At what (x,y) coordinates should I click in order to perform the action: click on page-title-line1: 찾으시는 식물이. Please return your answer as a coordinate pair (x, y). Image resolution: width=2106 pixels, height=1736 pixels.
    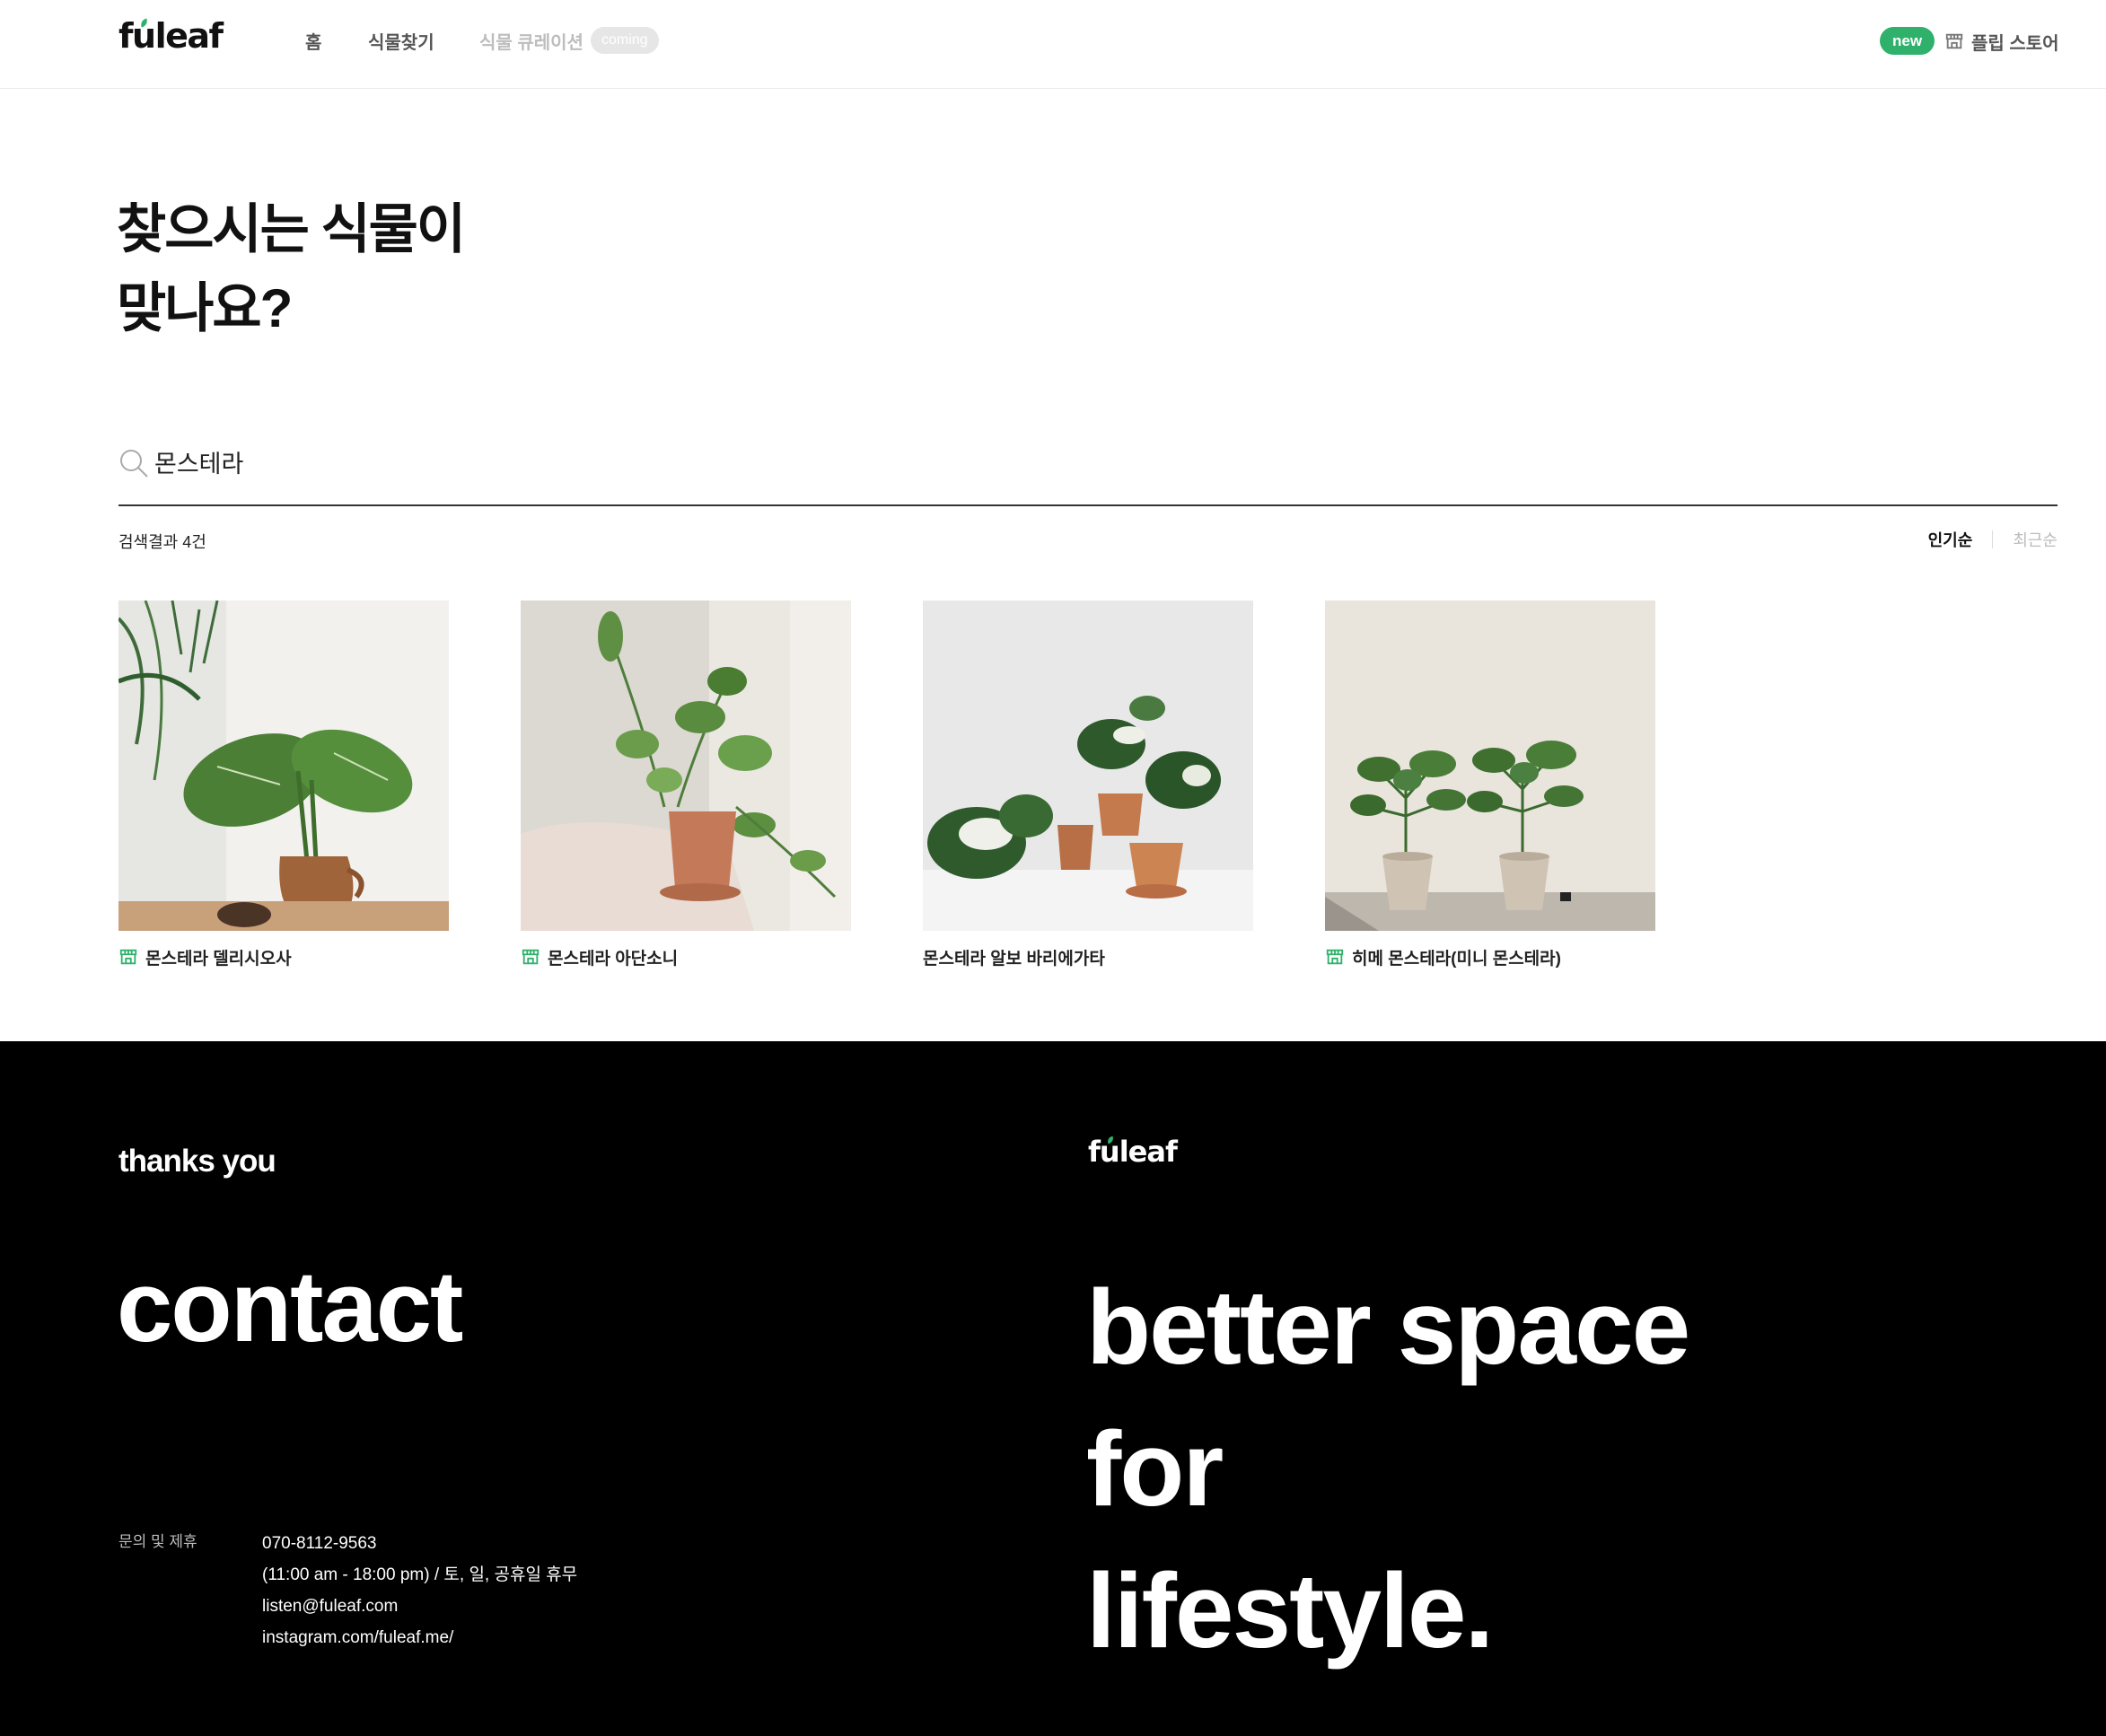
    Looking at the image, I should click on (291, 229).